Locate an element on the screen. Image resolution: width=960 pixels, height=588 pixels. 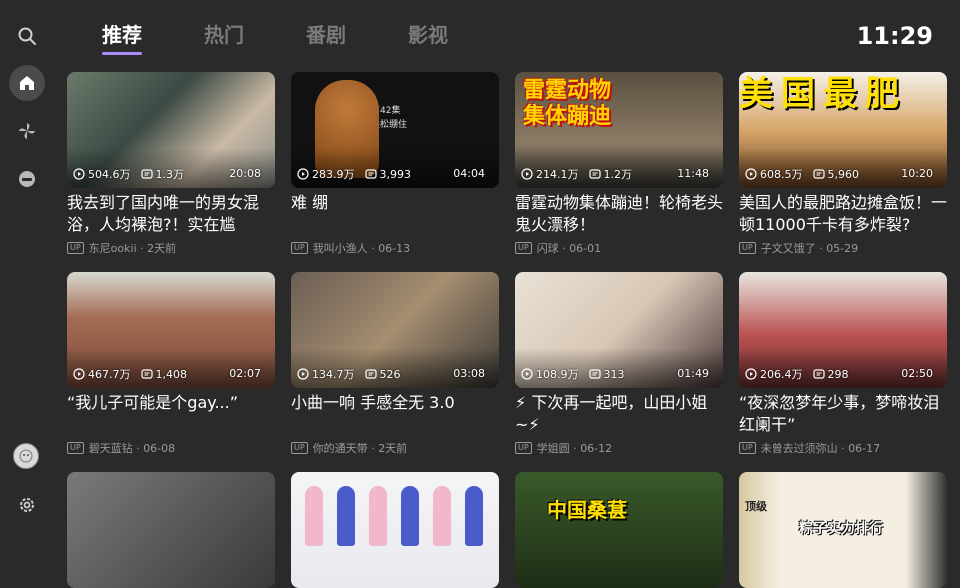
video-stats: 134.7万 526 is located at coordinates (349, 374).